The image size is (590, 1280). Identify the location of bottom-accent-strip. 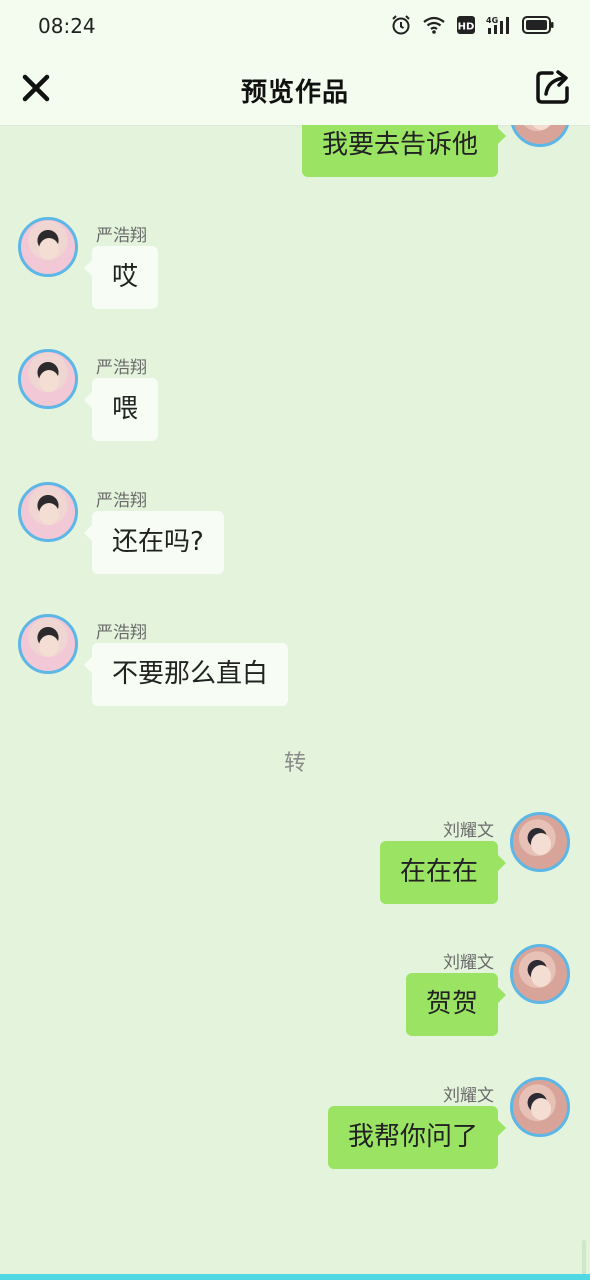
(295, 1277).